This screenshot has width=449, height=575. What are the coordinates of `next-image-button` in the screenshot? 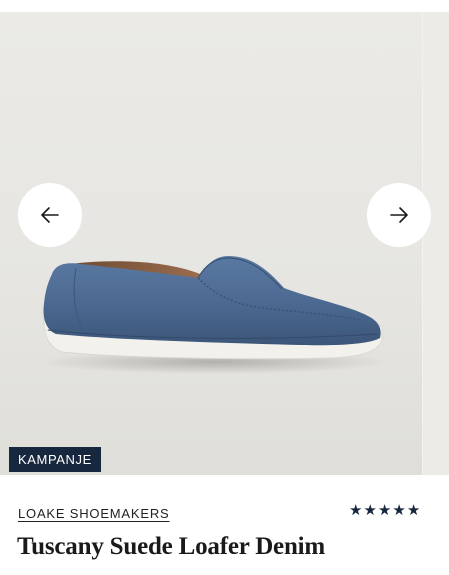 It's located at (399, 215).